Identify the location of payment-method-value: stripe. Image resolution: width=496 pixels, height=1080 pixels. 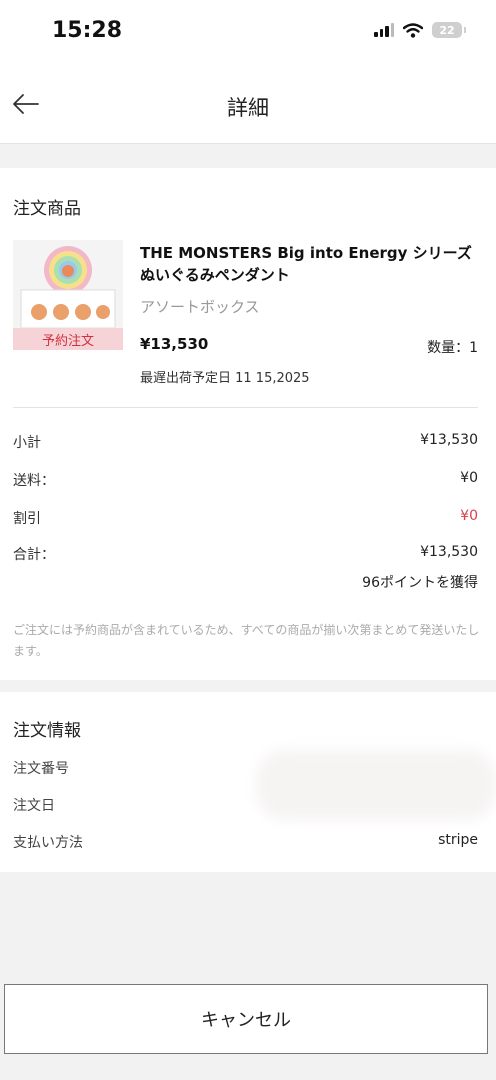
(458, 840).